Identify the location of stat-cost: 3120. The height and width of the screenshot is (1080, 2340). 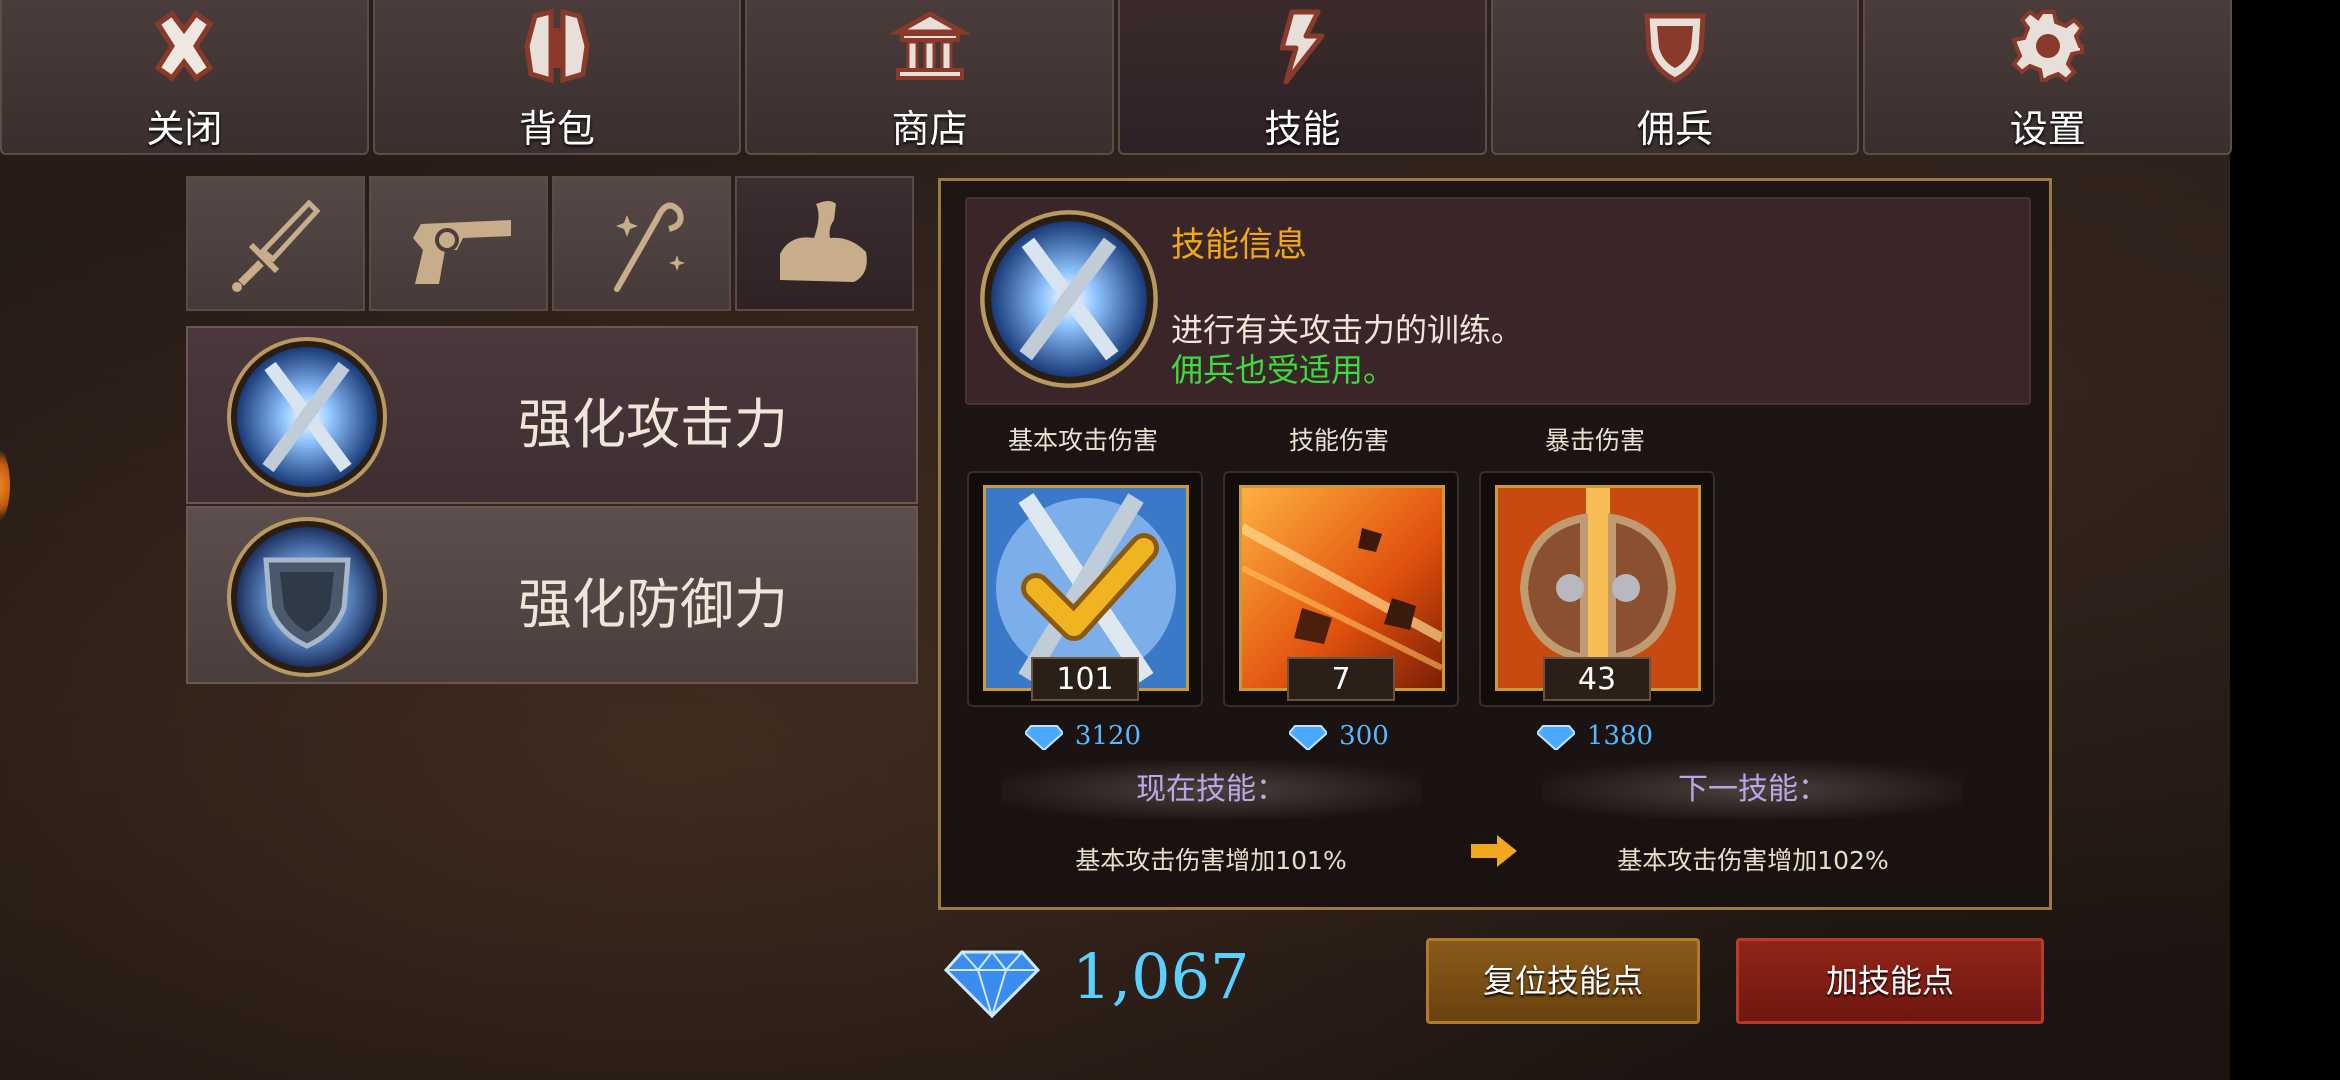
(1083, 736).